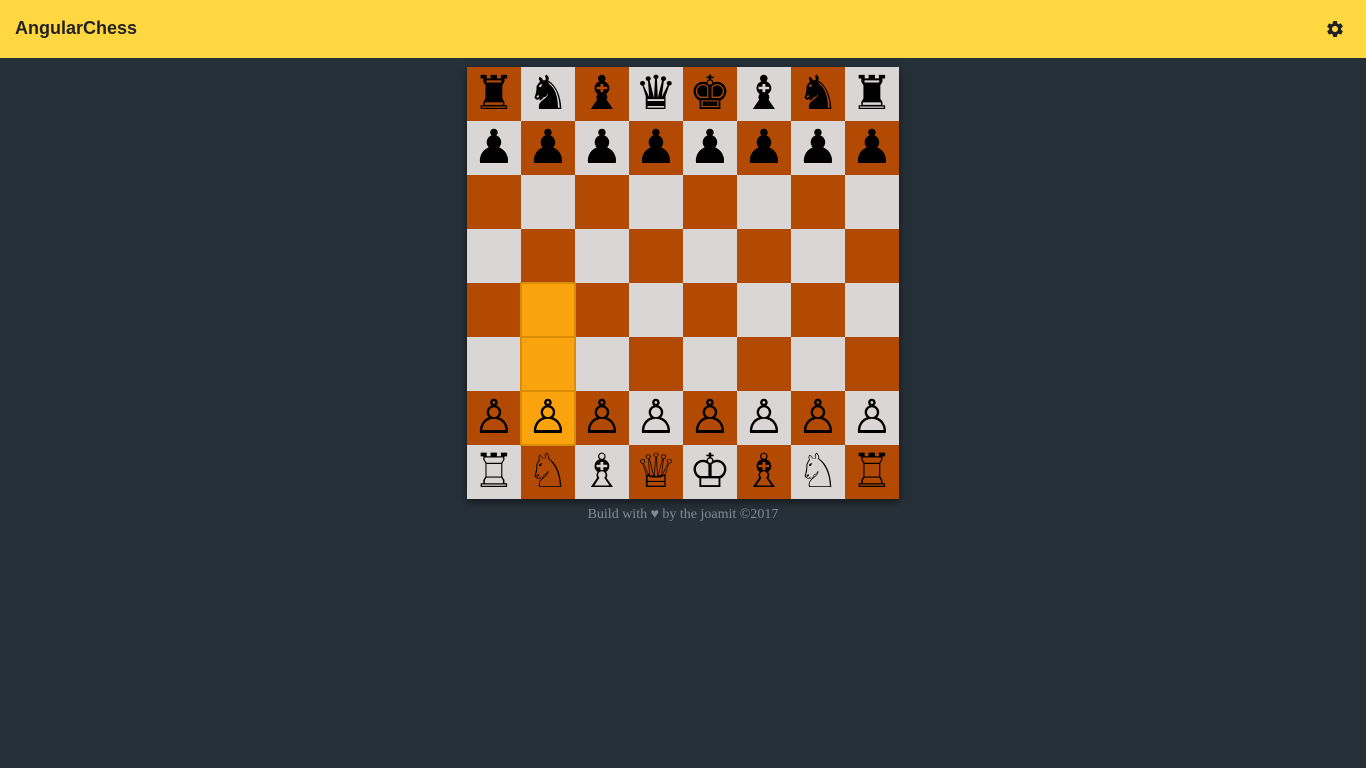  I want to click on square-c4, so click(602, 310).